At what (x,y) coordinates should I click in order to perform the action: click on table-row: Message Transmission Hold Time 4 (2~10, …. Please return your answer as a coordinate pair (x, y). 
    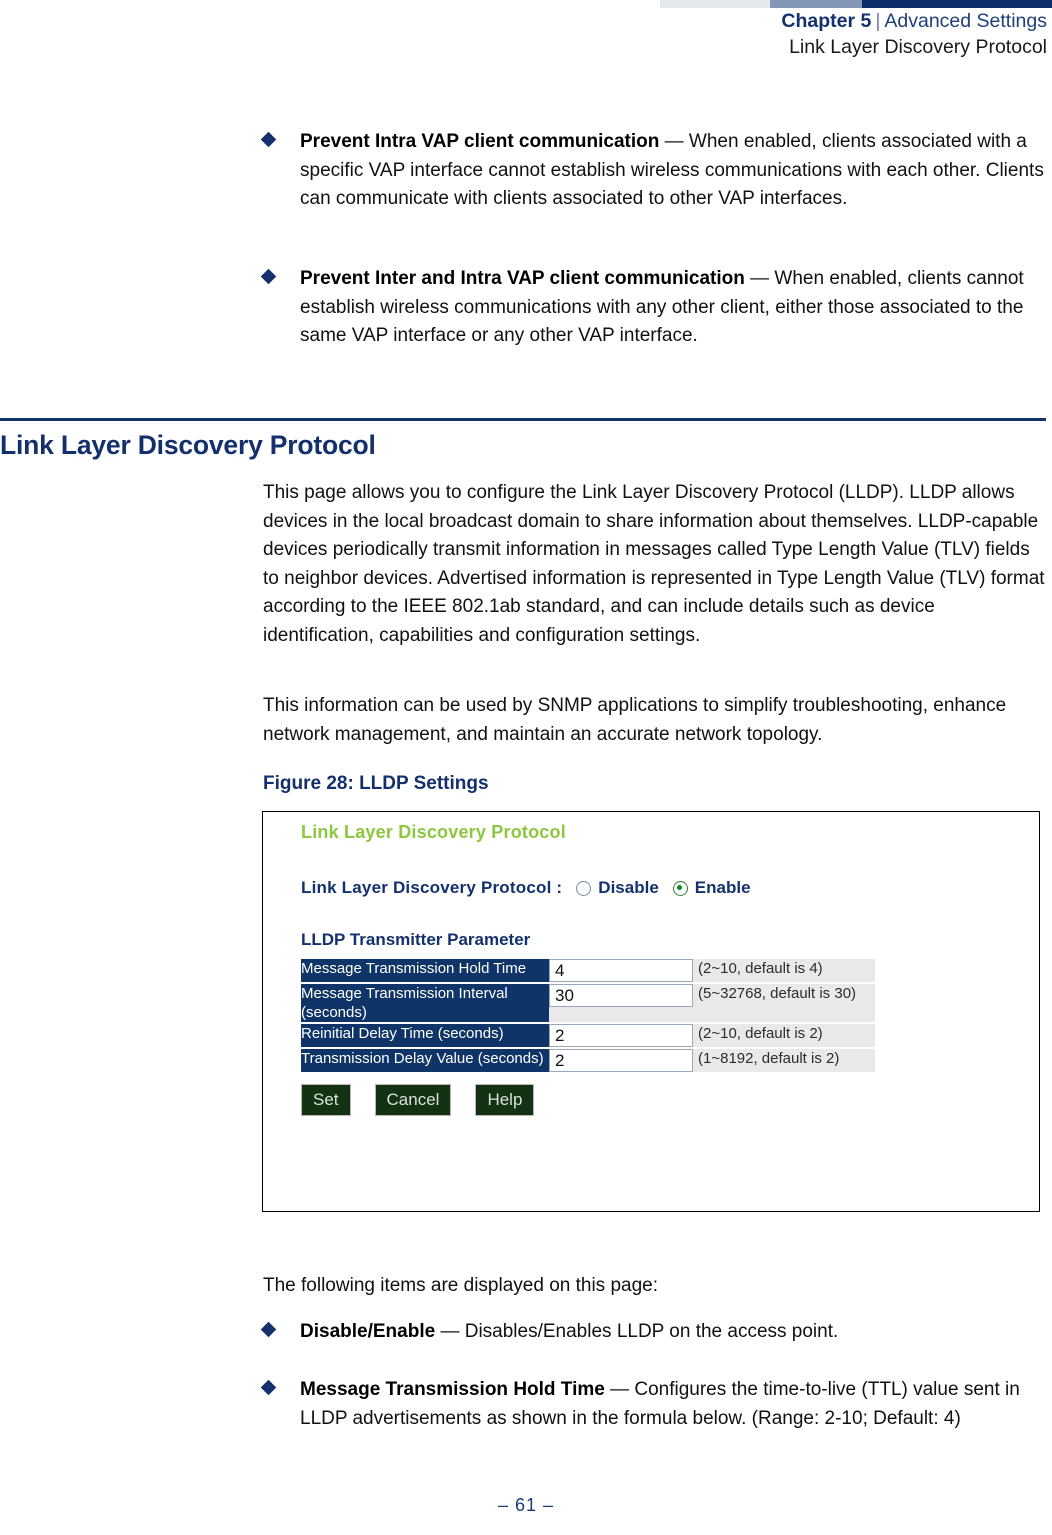
    Looking at the image, I should click on (588, 970).